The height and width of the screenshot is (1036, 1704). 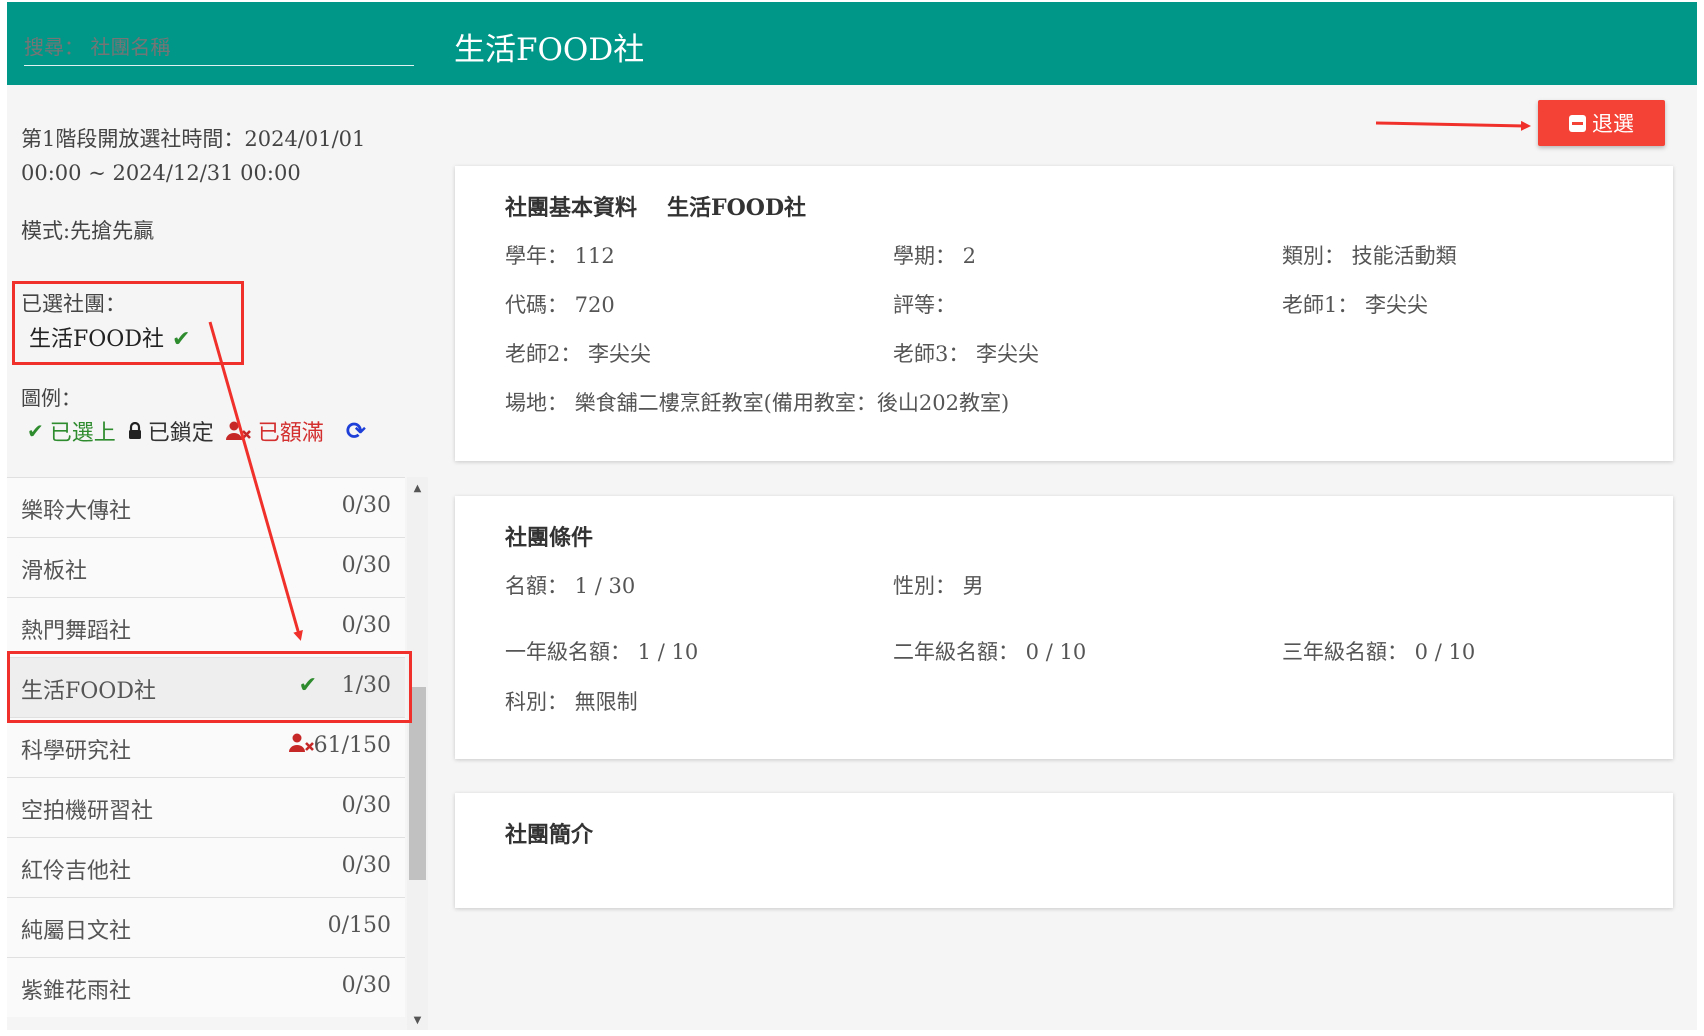 What do you see at coordinates (1379, 652) in the screenshot?
I see `field-grade3-quota: 三年級名額： 0 / 10` at bounding box center [1379, 652].